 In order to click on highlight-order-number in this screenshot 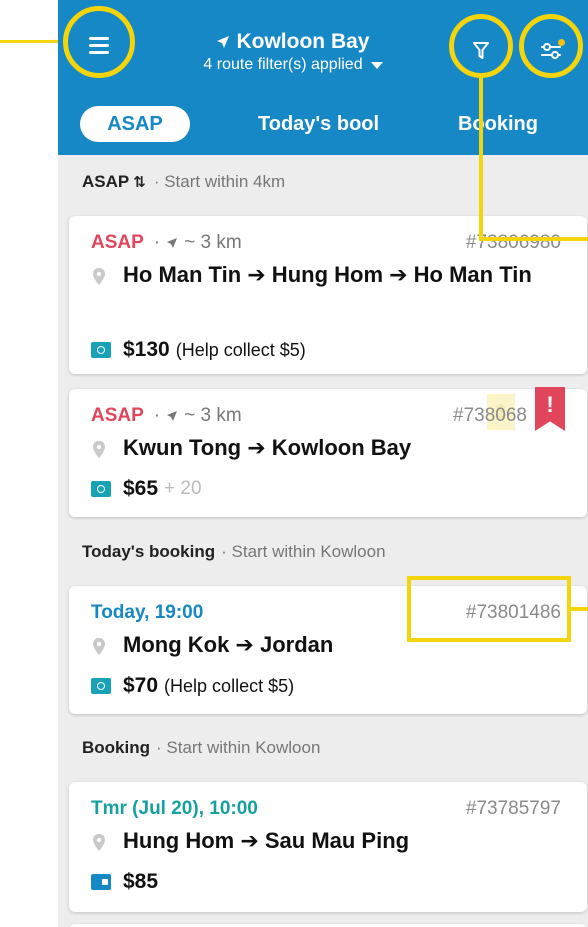, I will do `click(489, 609)`.